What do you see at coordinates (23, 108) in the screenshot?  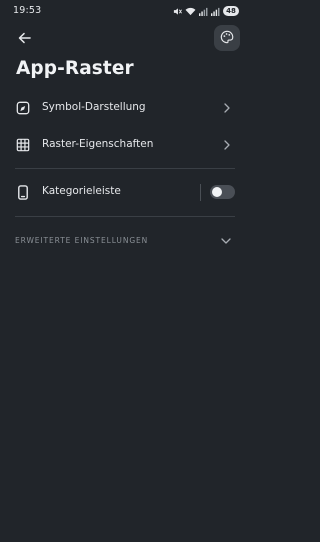 I see `symbol-icon` at bounding box center [23, 108].